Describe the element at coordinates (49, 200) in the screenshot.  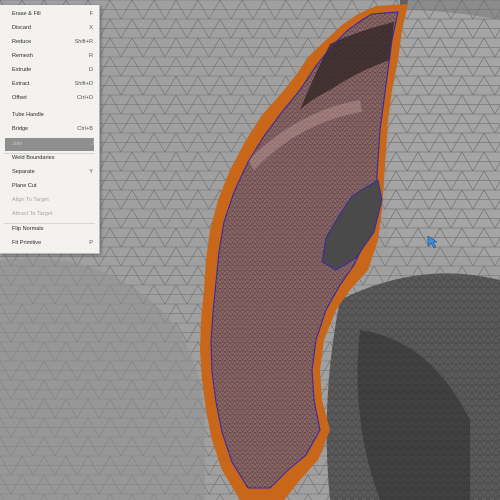
I see `menu-item-align-to-target: Align To Target` at that location.